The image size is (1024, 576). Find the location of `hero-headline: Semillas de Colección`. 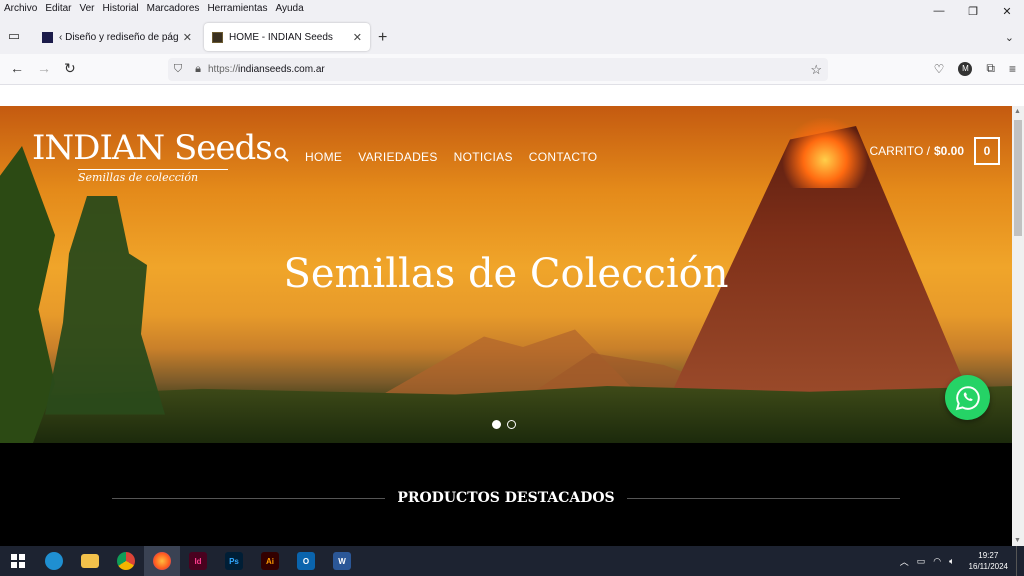

hero-headline: Semillas de Colección is located at coordinates (506, 274).